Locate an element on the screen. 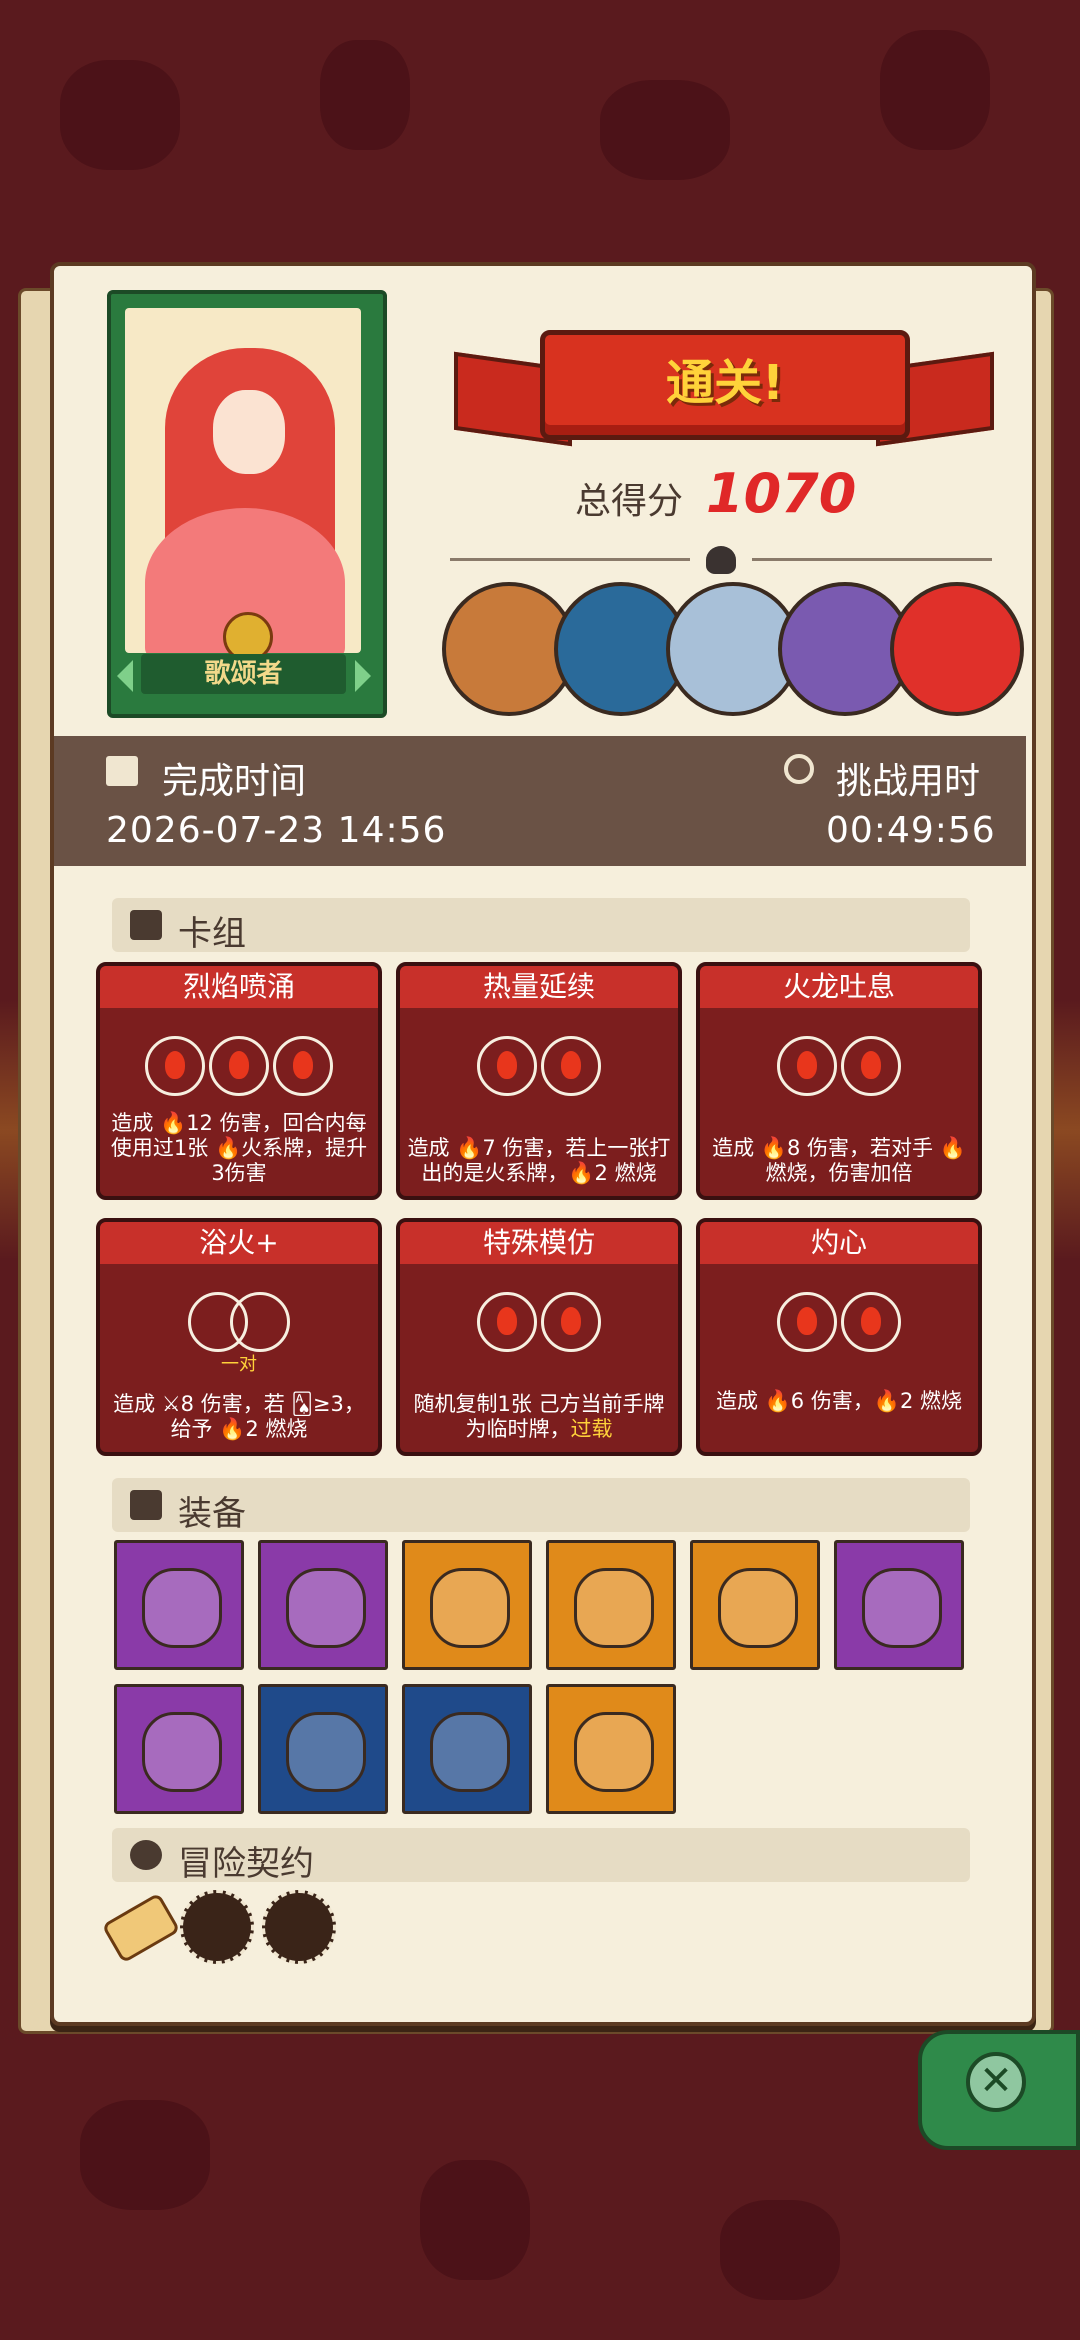 This screenshot has height=2340, width=1080. ghost-slime-icon is located at coordinates (614, 1608).